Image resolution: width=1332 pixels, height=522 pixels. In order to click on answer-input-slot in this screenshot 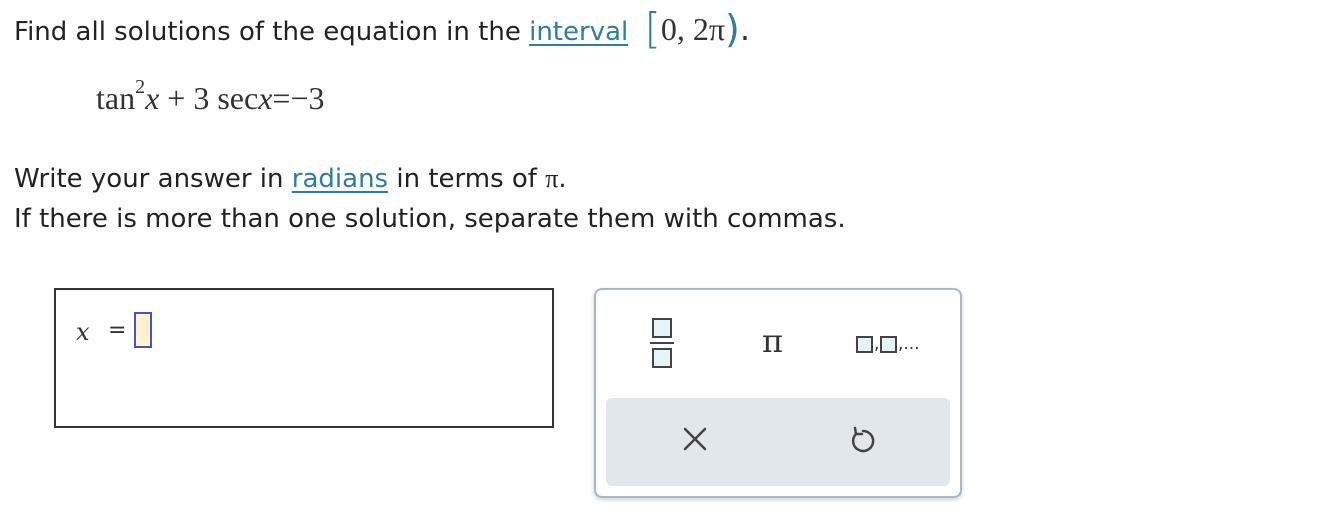, I will do `click(143, 330)`.